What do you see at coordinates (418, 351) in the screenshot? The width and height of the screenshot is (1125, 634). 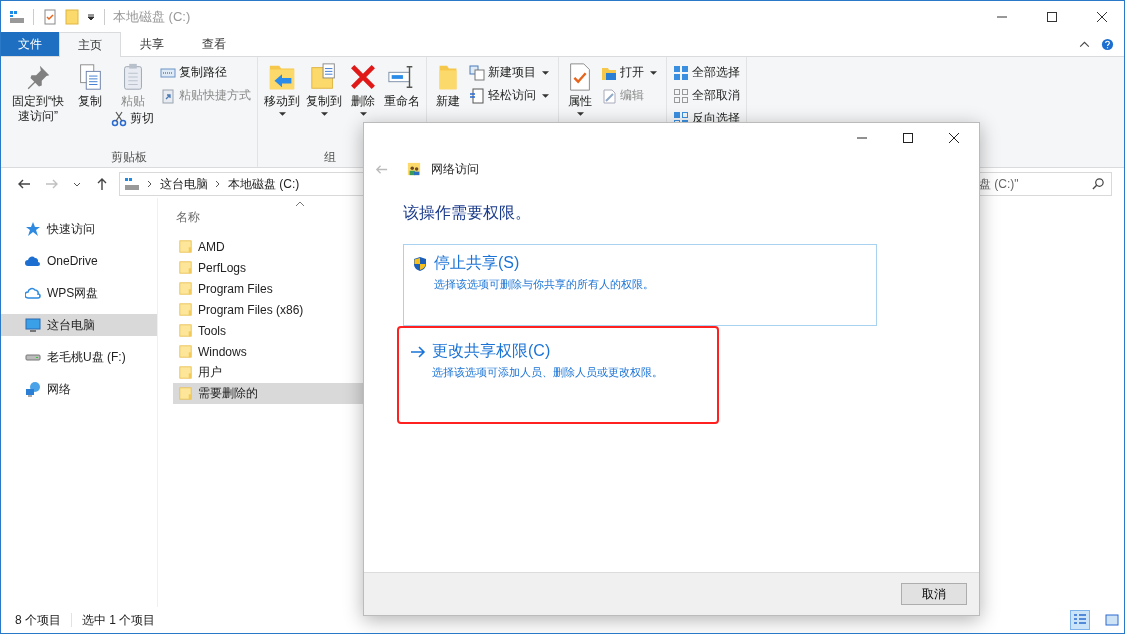 I see `arrow-icon` at bounding box center [418, 351].